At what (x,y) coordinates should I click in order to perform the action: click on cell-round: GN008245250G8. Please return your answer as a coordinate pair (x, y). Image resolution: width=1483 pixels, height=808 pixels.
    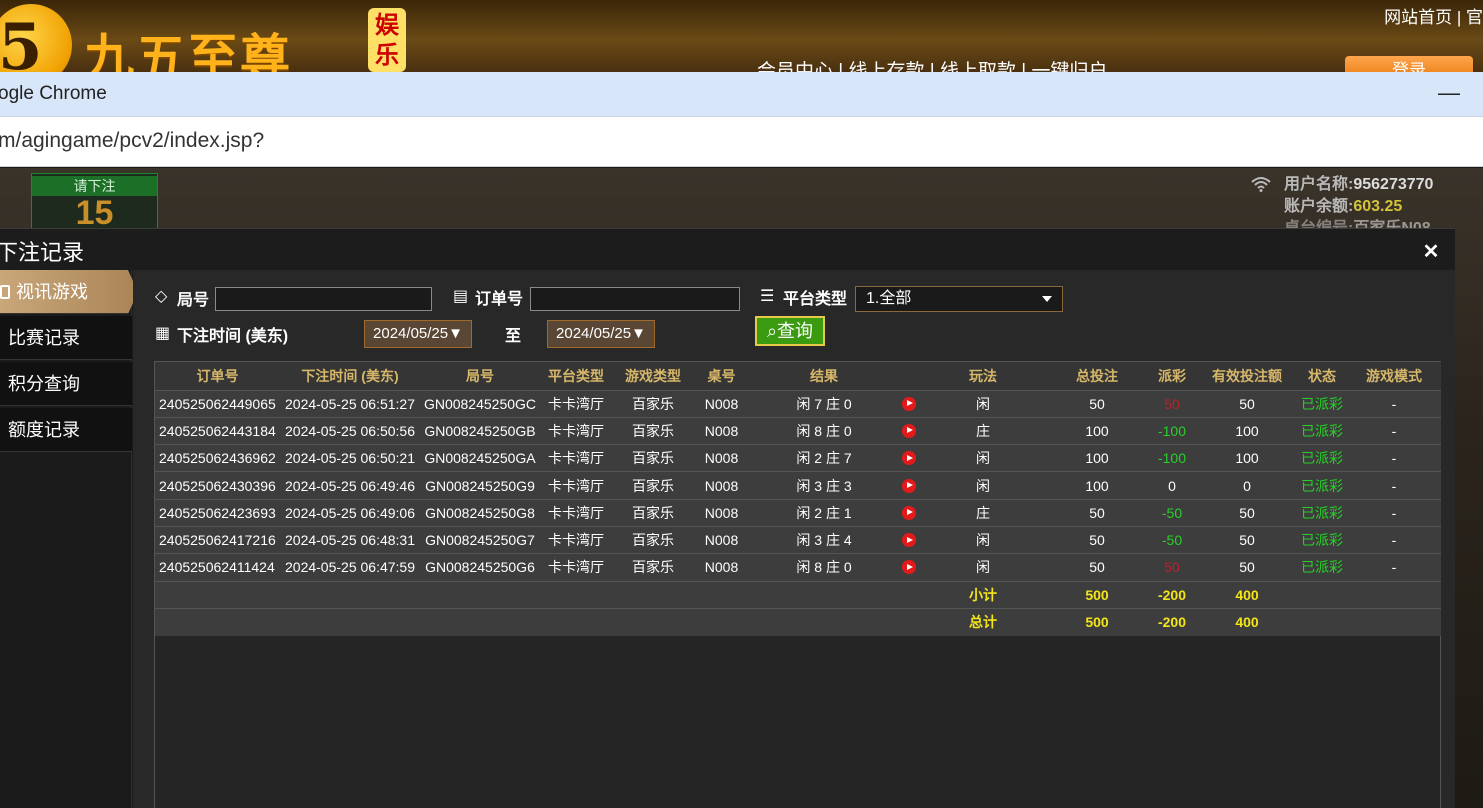
    Looking at the image, I should click on (480, 512).